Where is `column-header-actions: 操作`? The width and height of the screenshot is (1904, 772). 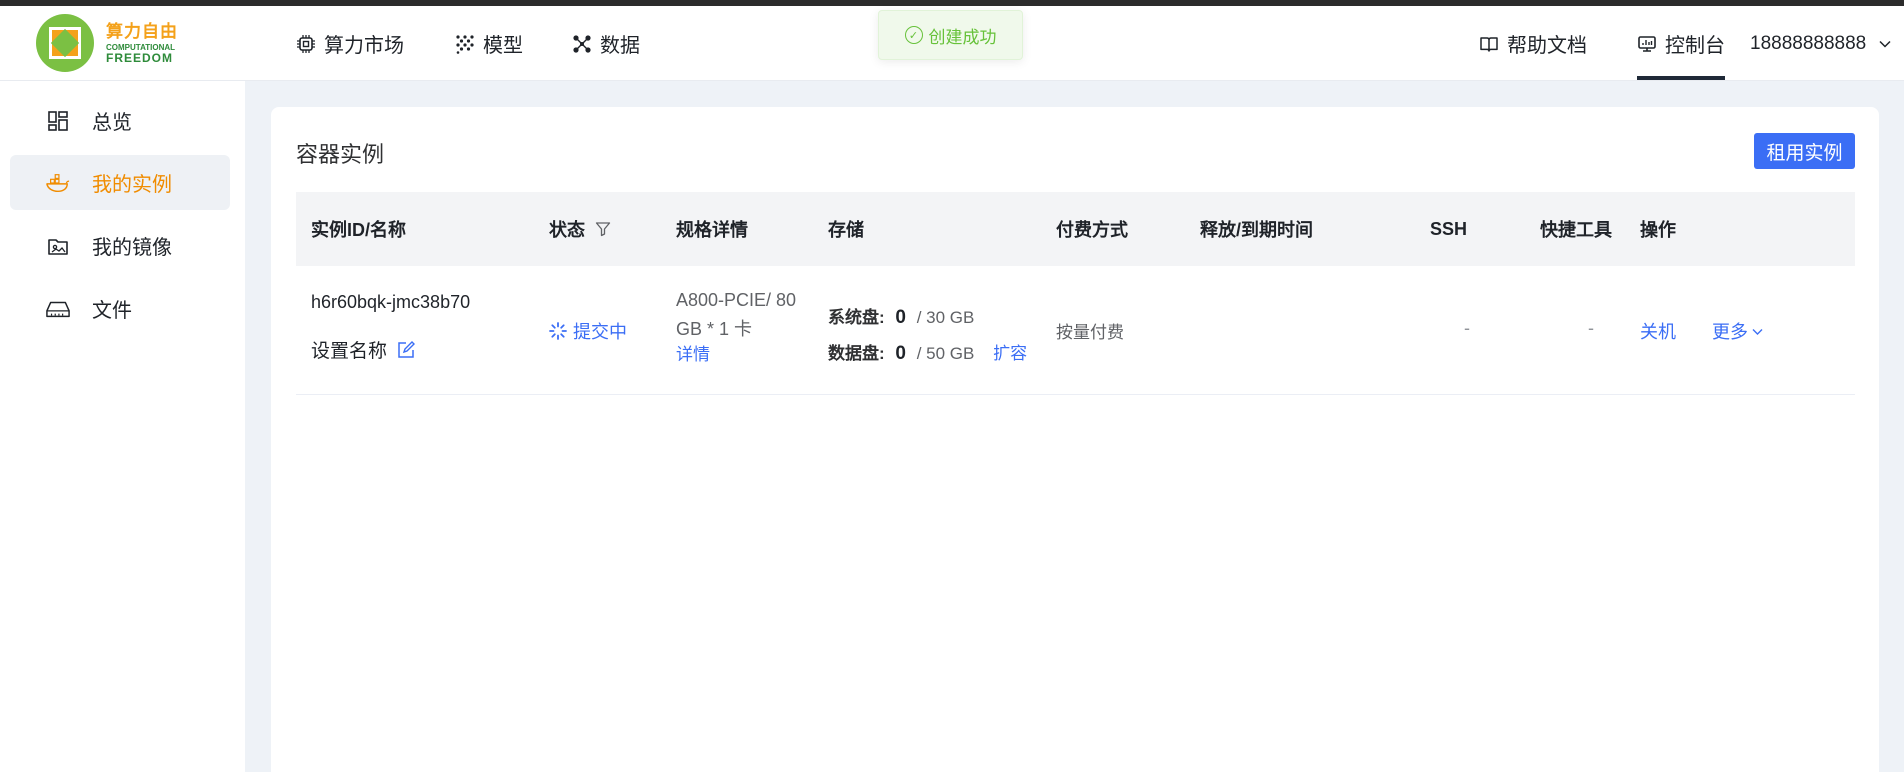 column-header-actions: 操作 is located at coordinates (1658, 230).